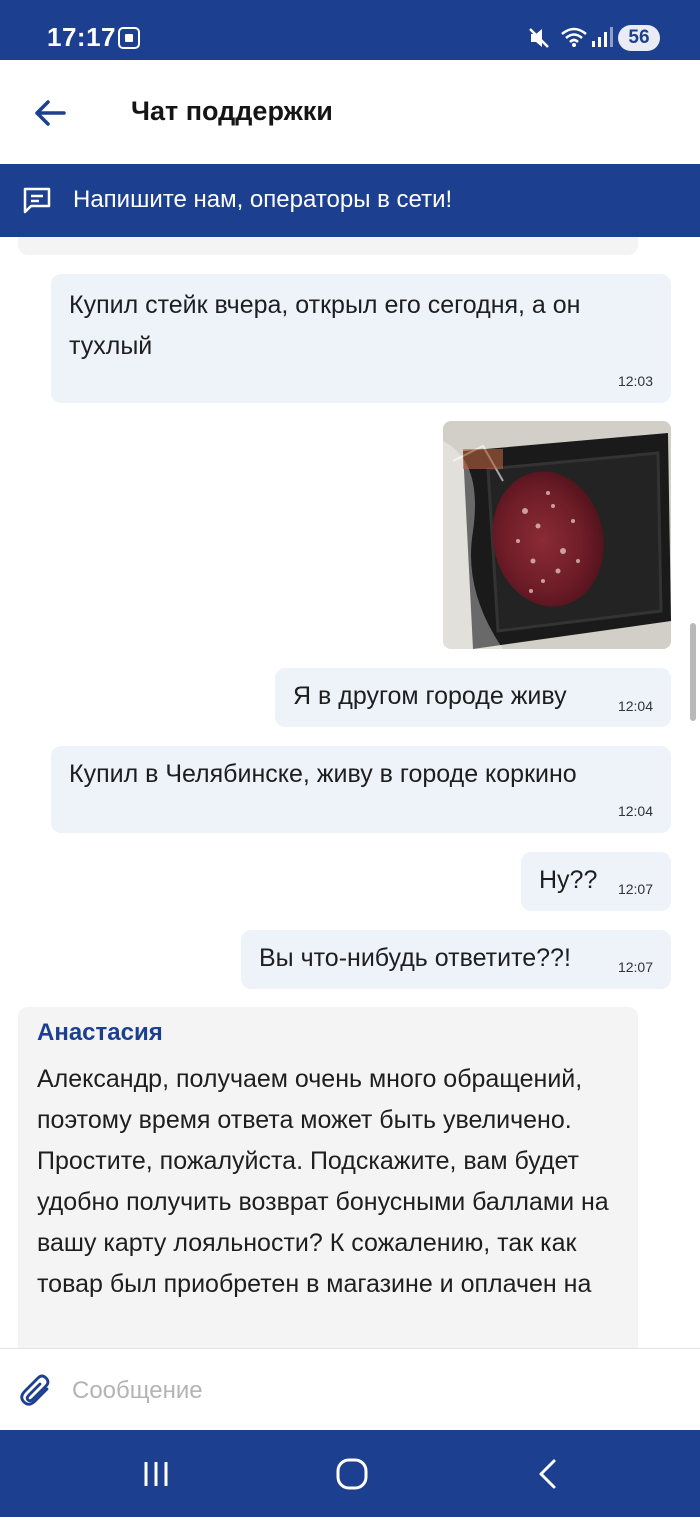  I want to click on scrollbar, so click(693, 672).